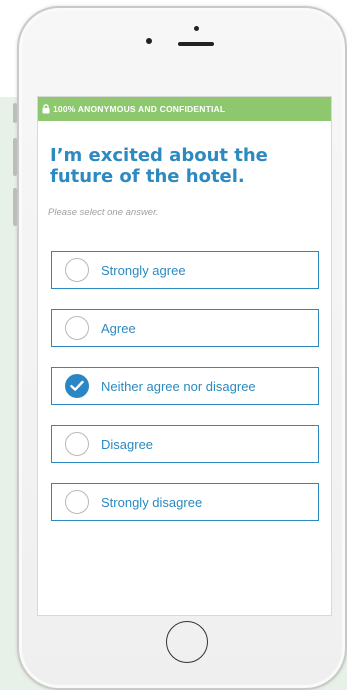 The height and width of the screenshot is (690, 347). What do you see at coordinates (103, 212) in the screenshot?
I see `answer-hint: Please select one answer.` at bounding box center [103, 212].